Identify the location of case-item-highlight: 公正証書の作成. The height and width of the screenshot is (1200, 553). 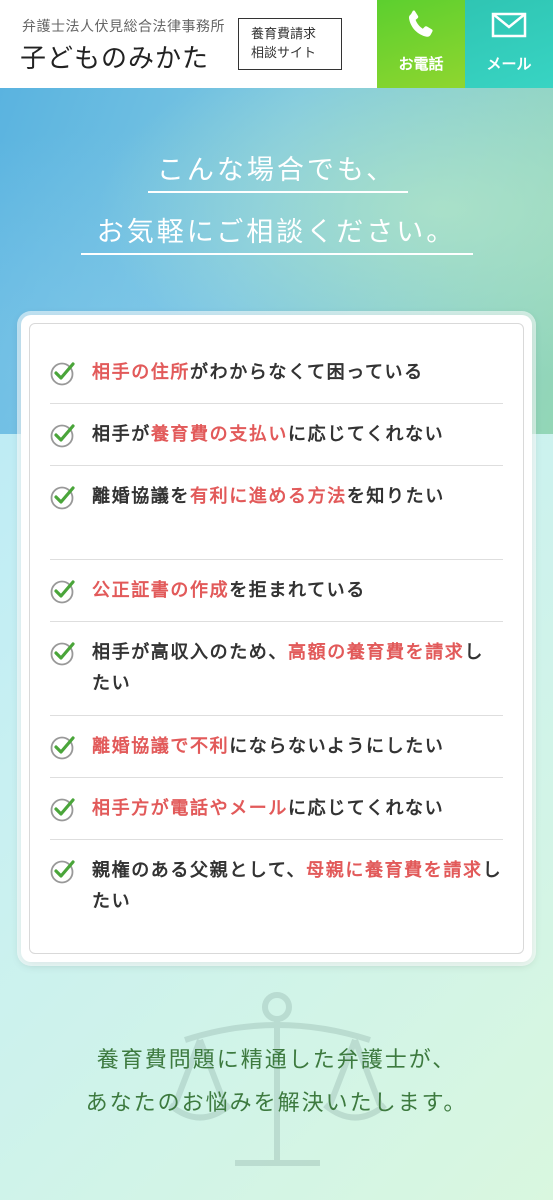
(161, 590).